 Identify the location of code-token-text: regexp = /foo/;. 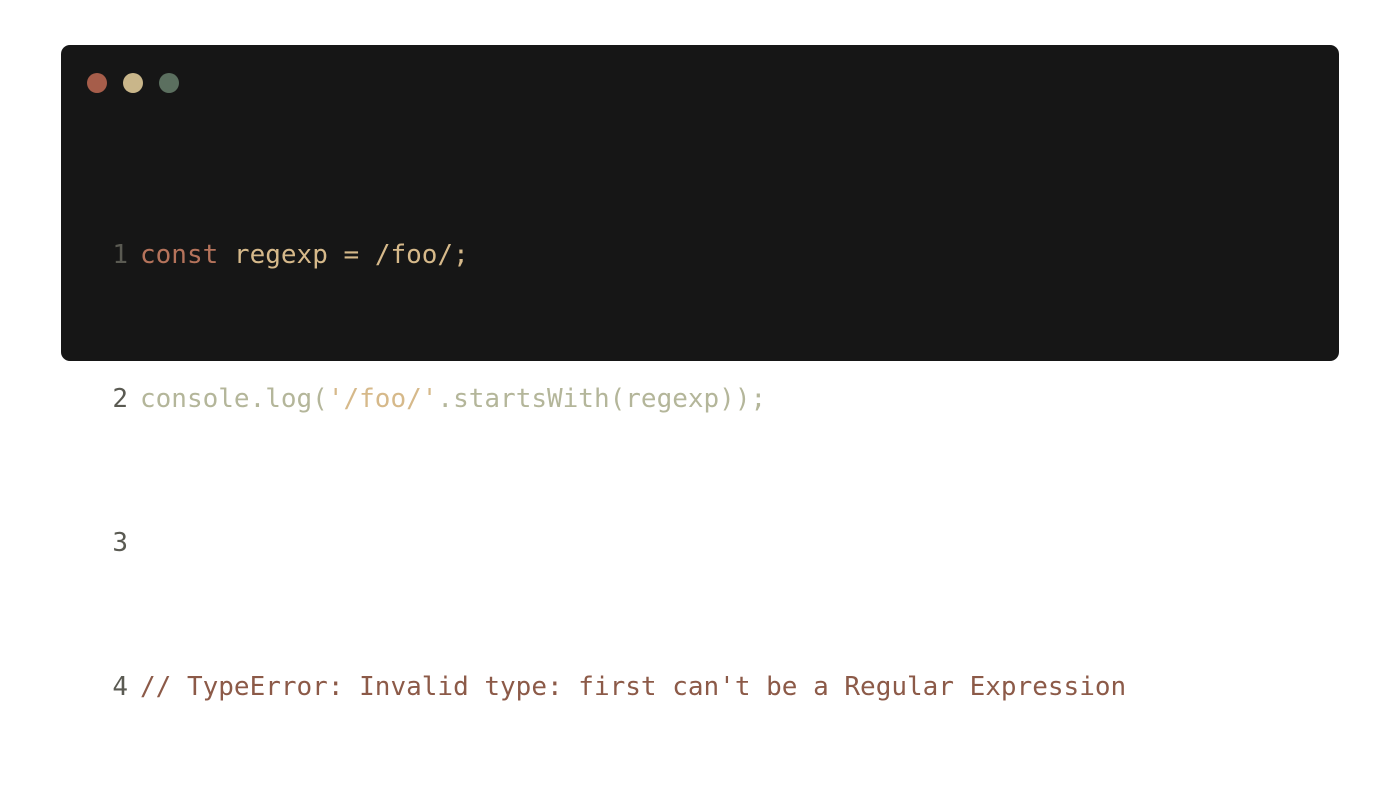
(343, 255).